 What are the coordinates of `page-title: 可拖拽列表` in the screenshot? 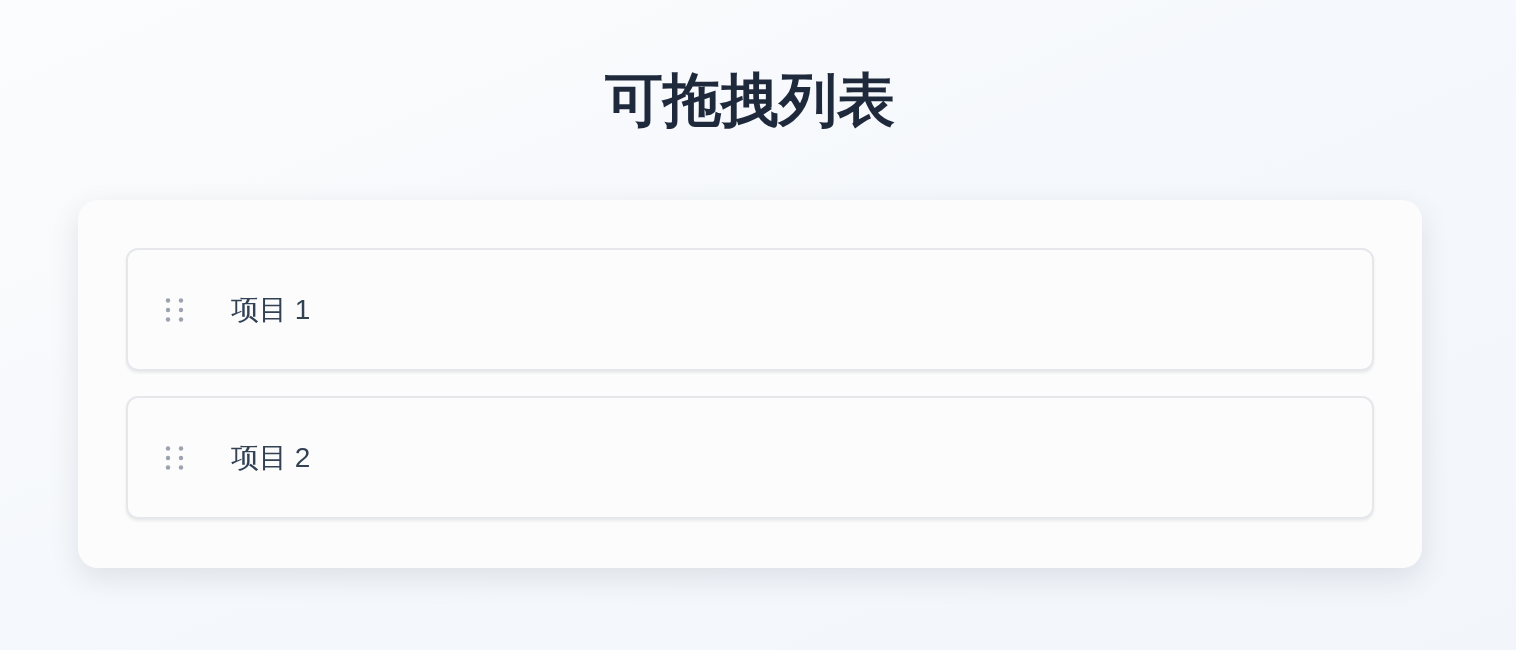 It's located at (750, 100).